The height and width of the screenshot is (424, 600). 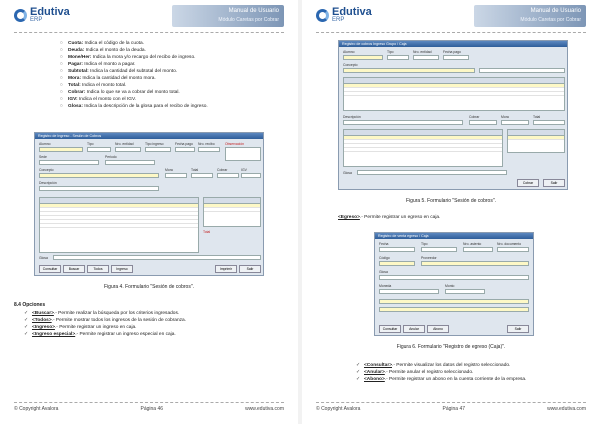 What do you see at coordinates (149, 136) in the screenshot?
I see `window-title: Registro de Ingreso - Sesión de Cobros` at bounding box center [149, 136].